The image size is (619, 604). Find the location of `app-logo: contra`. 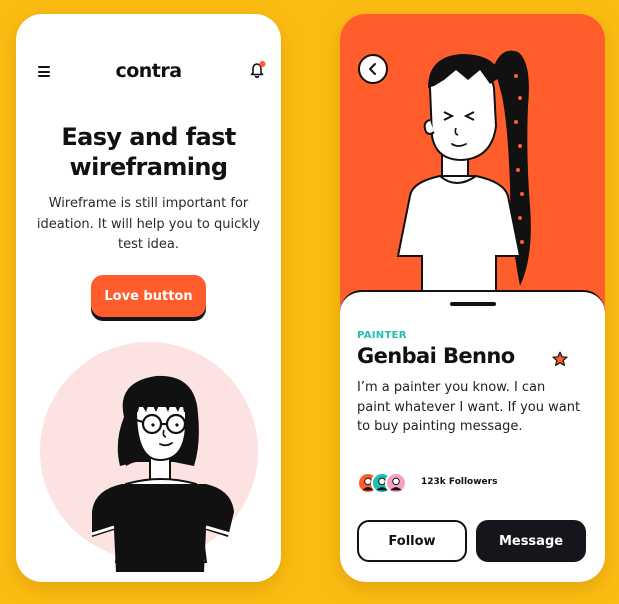

app-logo: contra is located at coordinates (148, 71).